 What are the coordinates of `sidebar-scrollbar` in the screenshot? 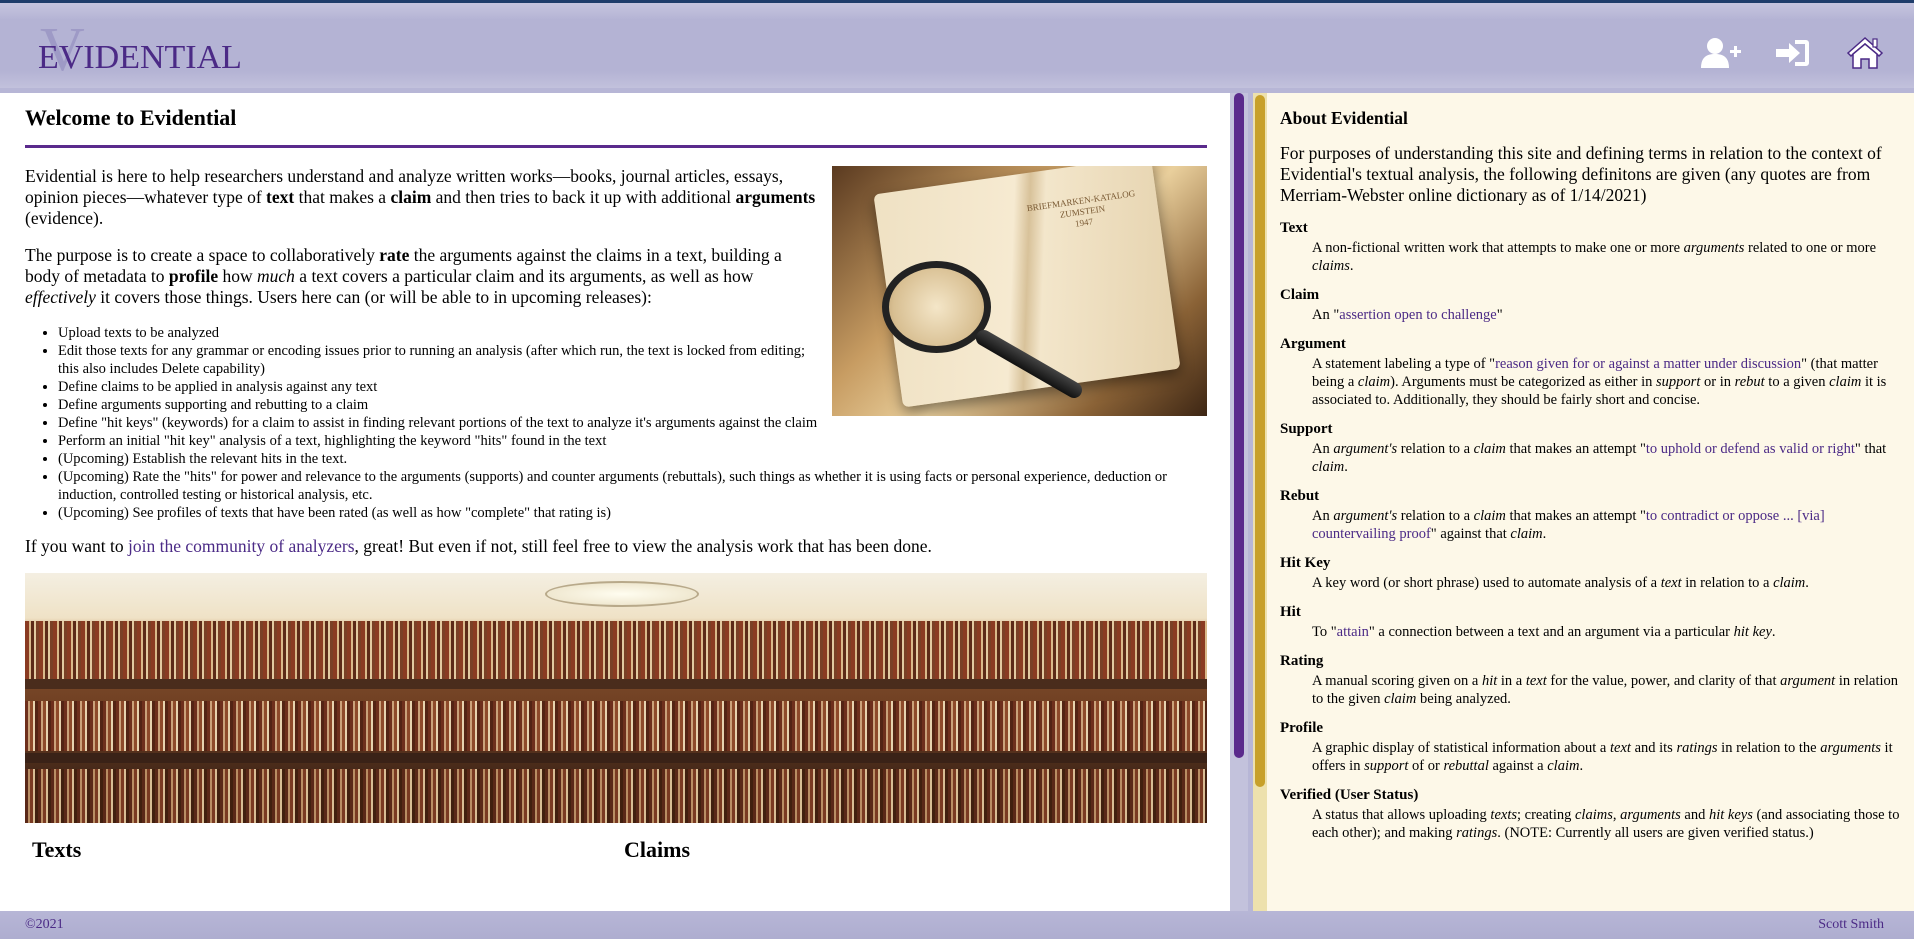 It's located at (1260, 502).